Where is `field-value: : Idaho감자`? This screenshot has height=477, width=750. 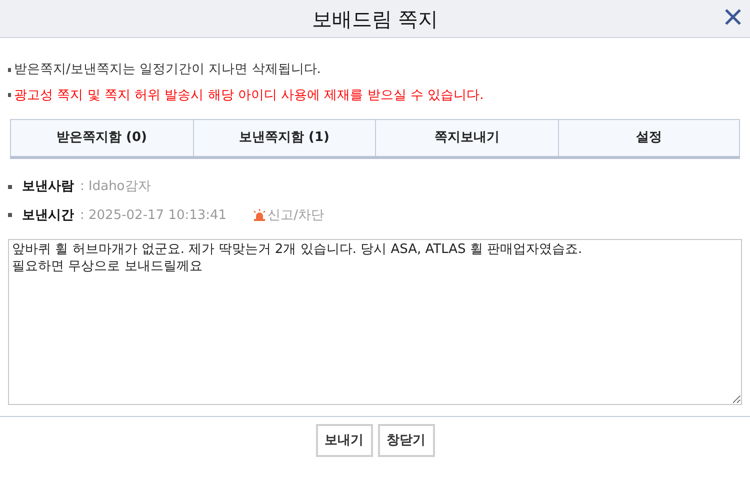
field-value: : Idaho감자 is located at coordinates (115, 187).